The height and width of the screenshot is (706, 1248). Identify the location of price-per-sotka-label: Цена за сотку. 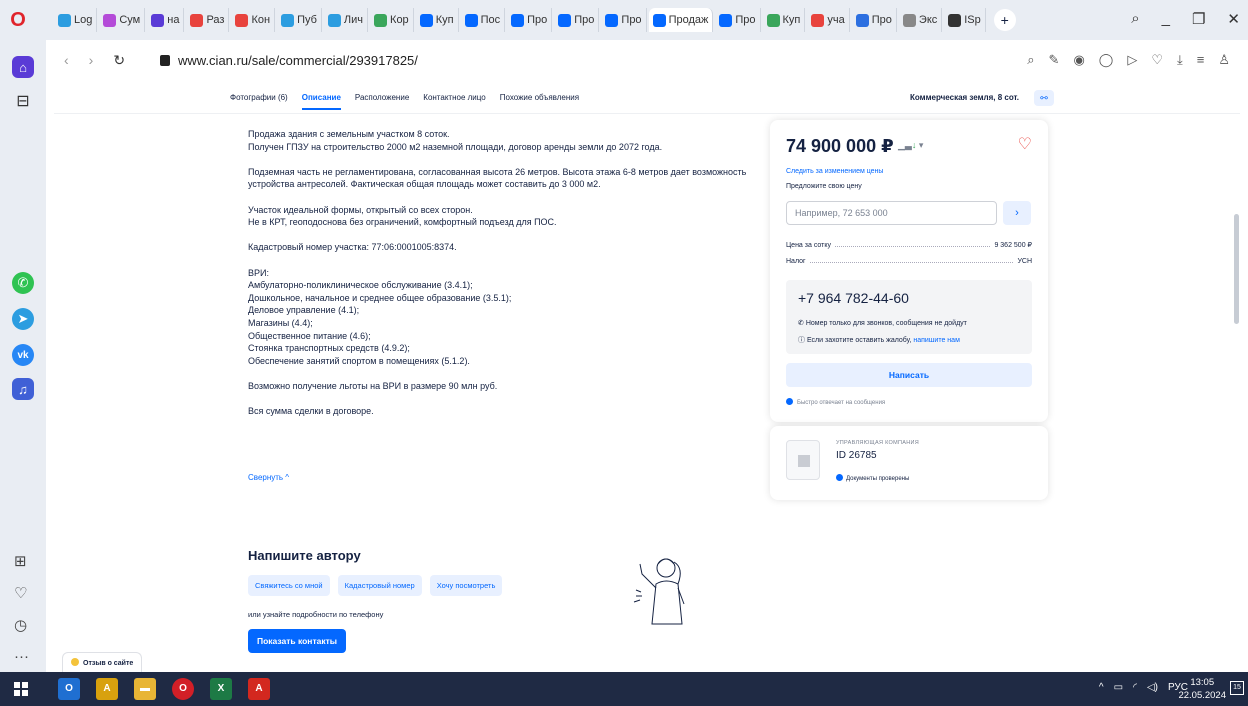
(808, 245).